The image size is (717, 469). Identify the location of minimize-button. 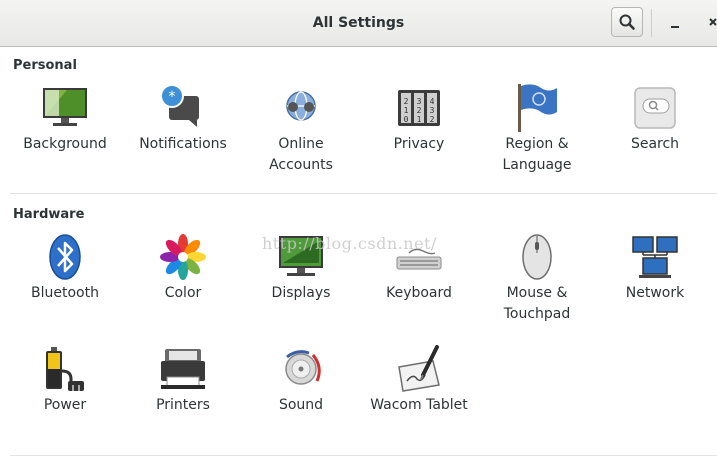
(675, 23).